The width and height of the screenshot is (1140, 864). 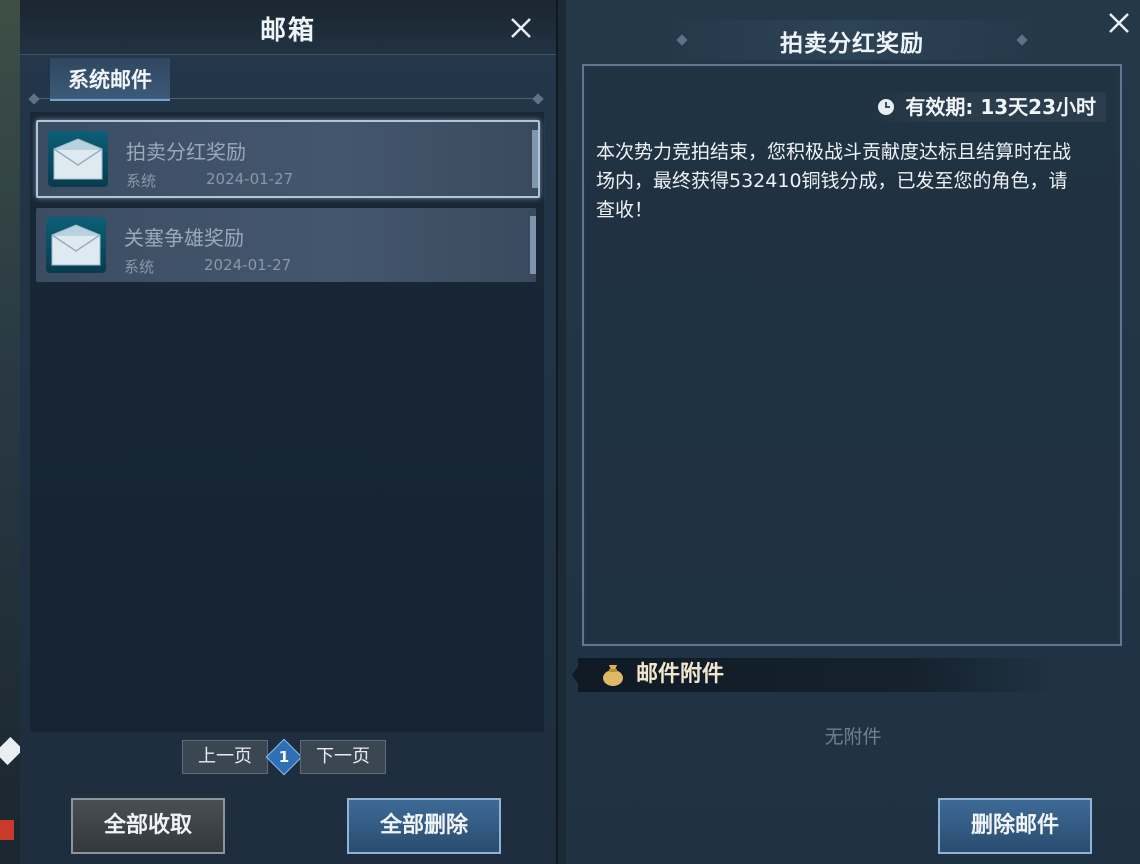 I want to click on detail-title-bar: 拍卖分红奖励, so click(x=852, y=40).